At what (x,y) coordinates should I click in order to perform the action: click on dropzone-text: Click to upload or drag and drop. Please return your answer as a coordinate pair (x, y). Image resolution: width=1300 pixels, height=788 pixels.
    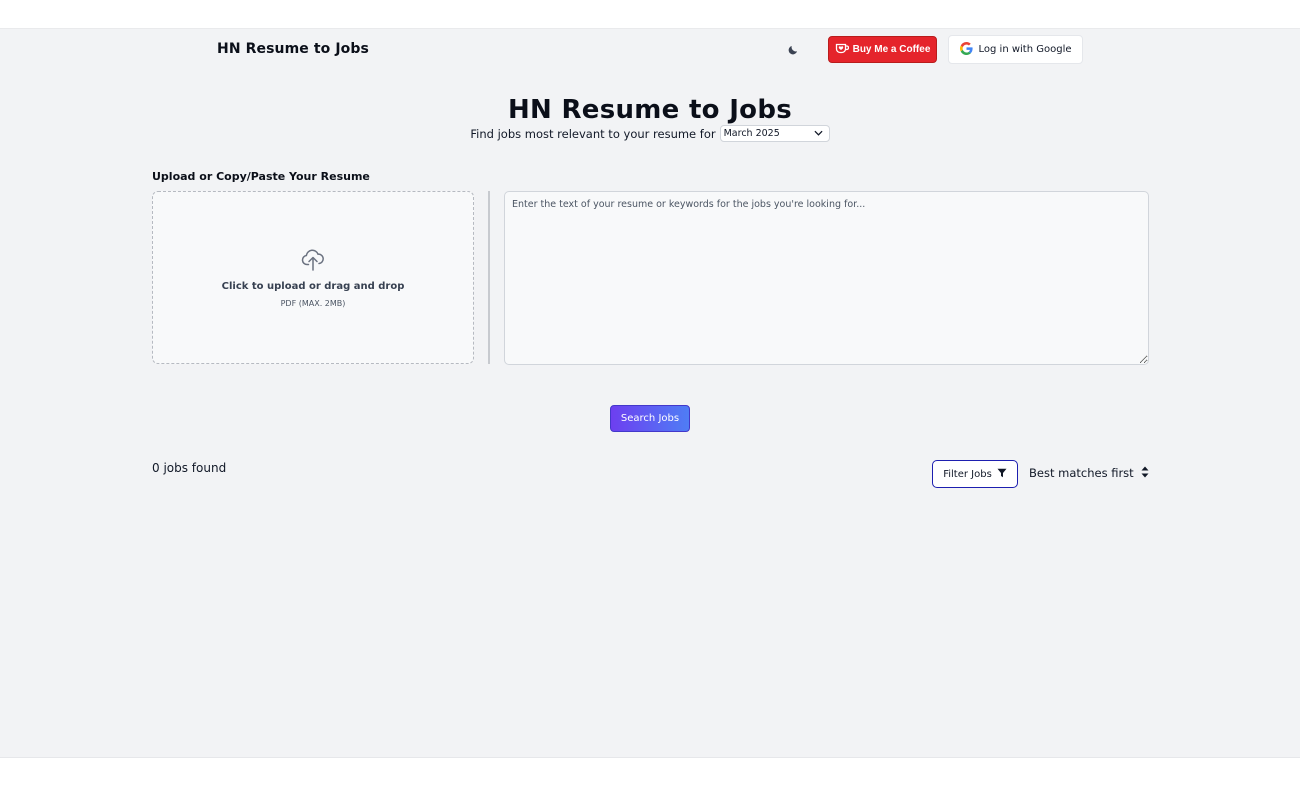
    Looking at the image, I should click on (313, 286).